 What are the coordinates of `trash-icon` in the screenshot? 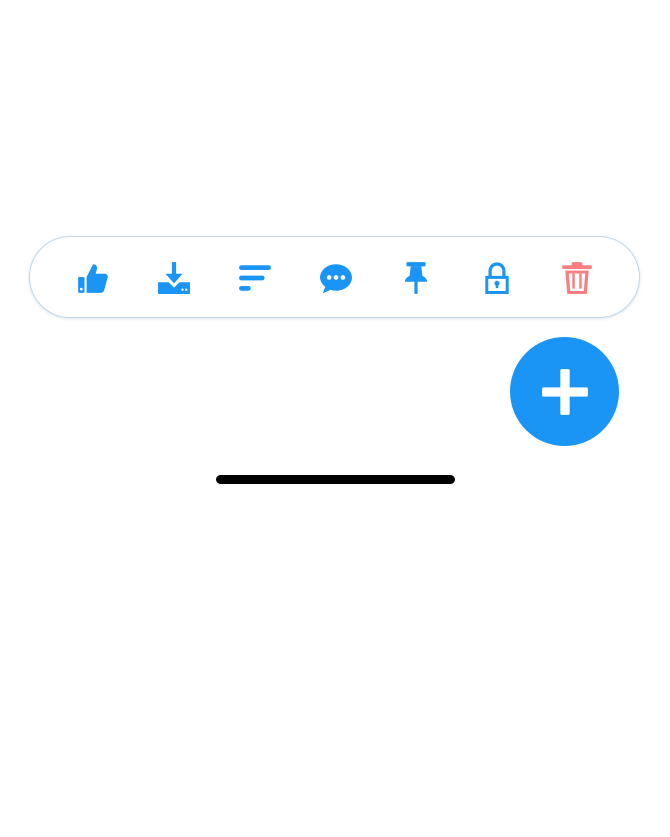 It's located at (577, 278).